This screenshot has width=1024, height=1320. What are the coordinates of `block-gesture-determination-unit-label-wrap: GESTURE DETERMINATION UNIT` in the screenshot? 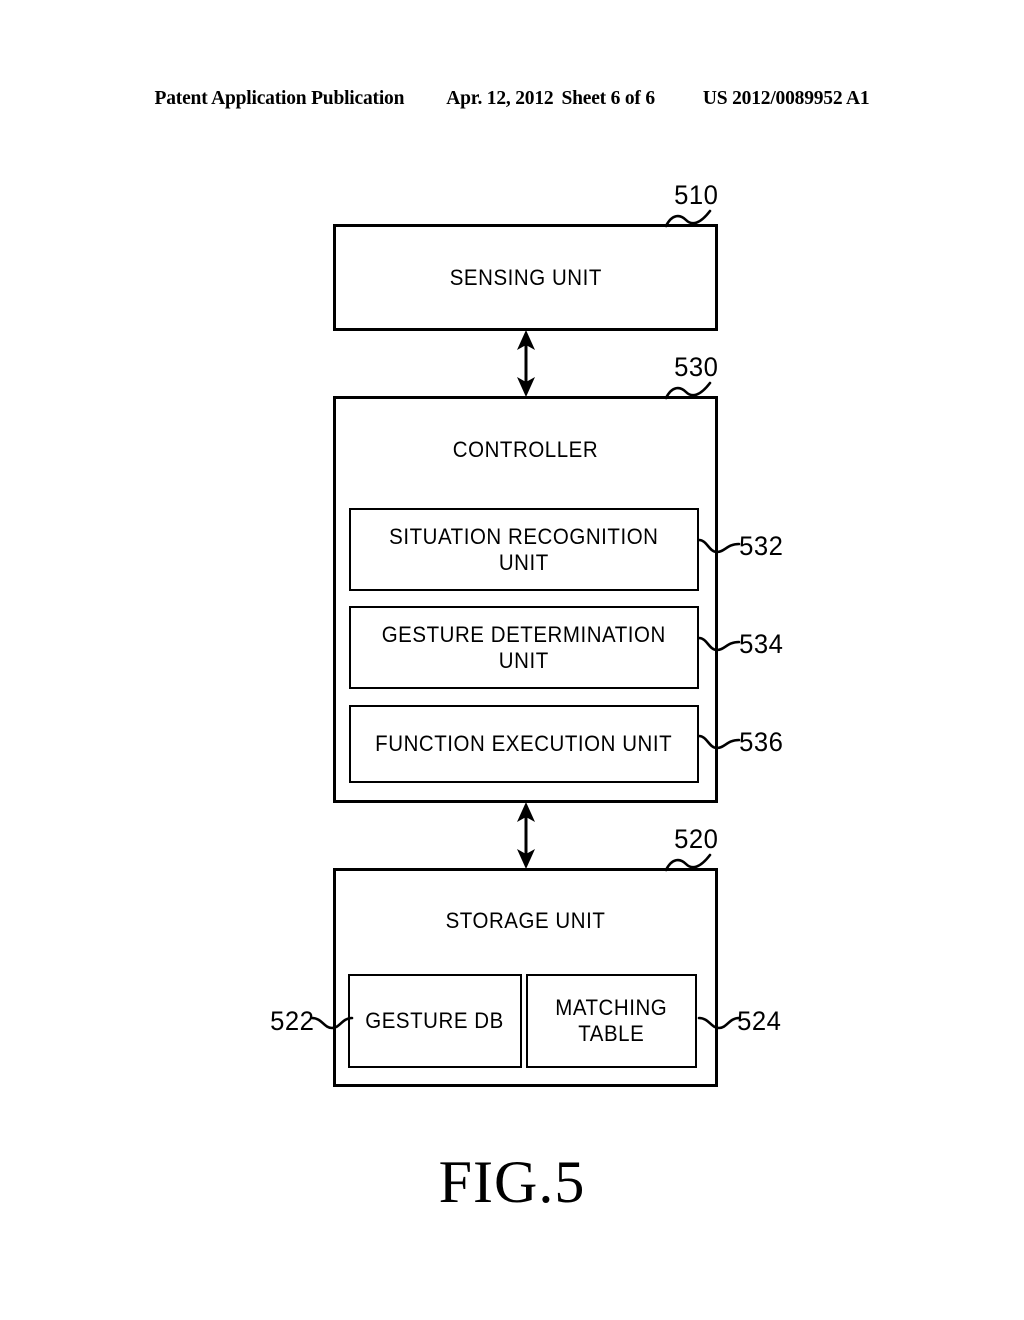 It's located at (524, 647).